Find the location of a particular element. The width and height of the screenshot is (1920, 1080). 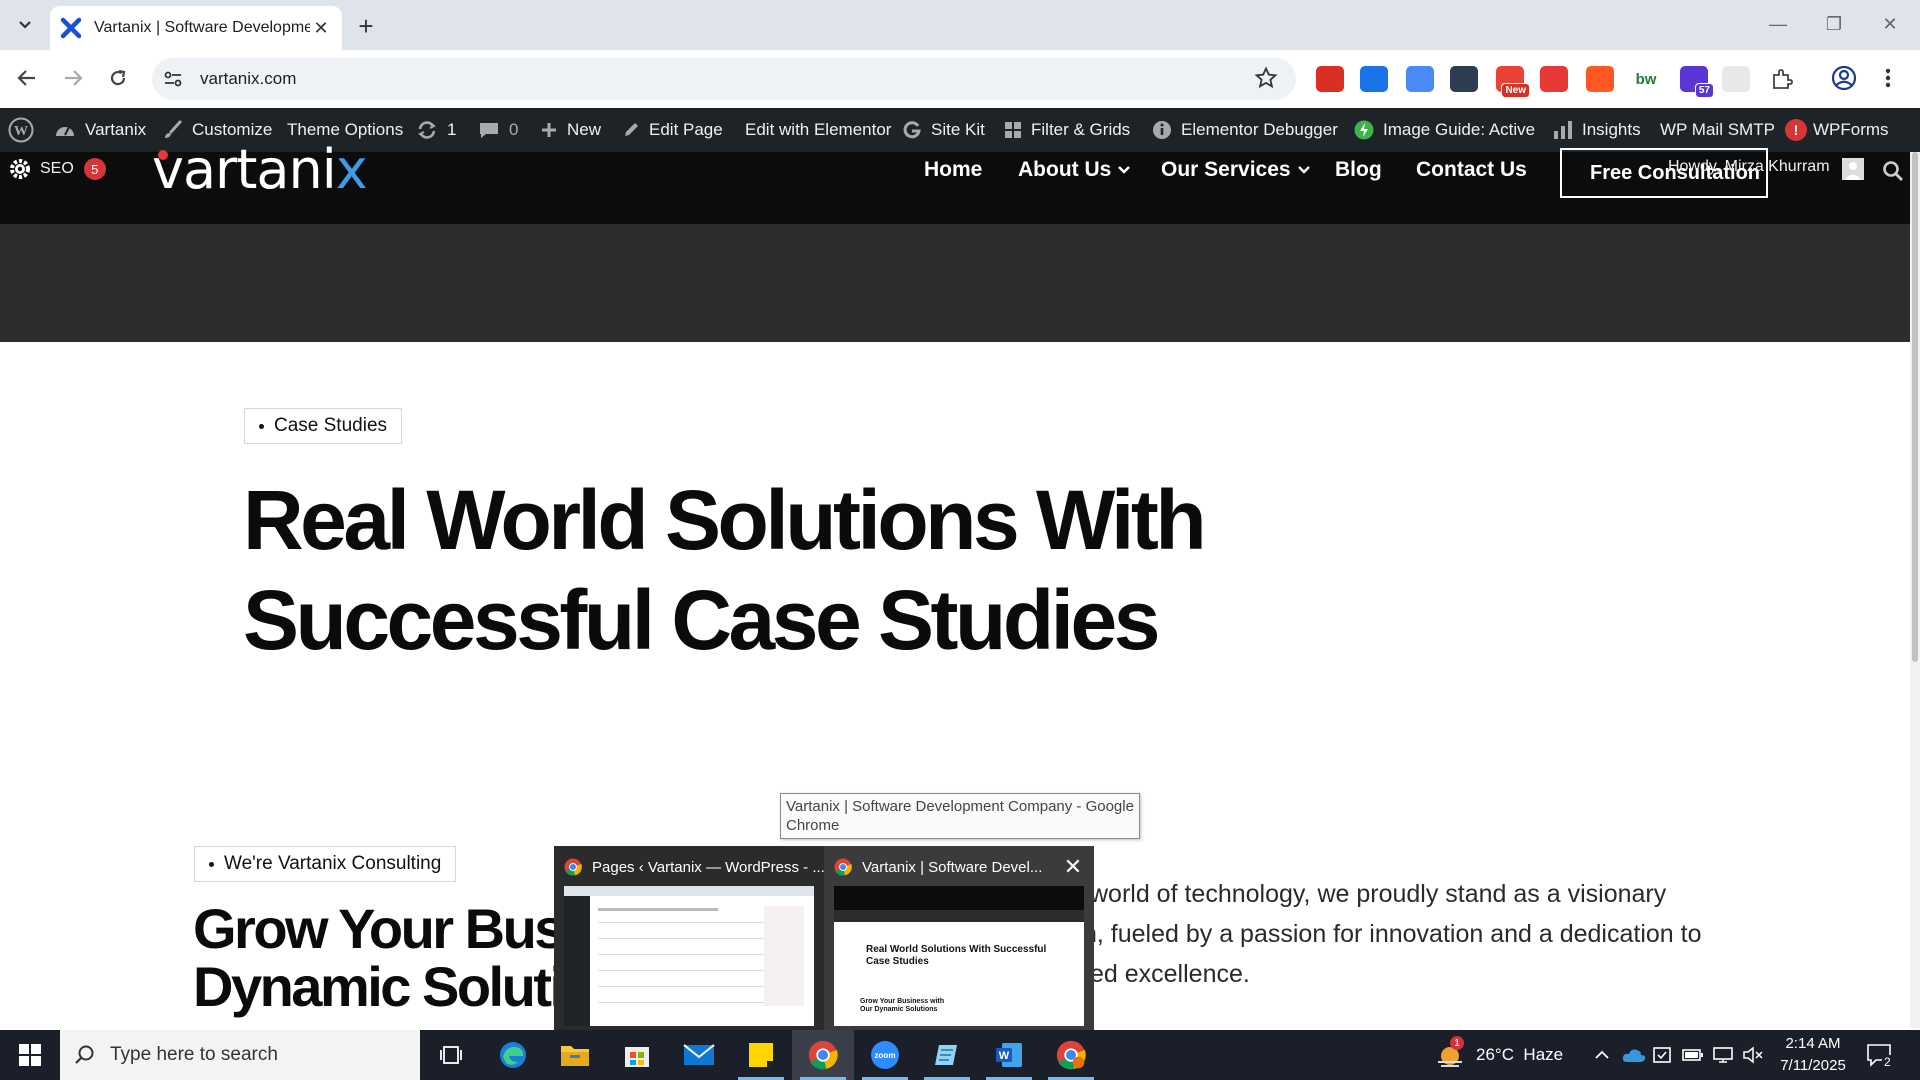

tab-close-button: ✕ is located at coordinates (321, 28).